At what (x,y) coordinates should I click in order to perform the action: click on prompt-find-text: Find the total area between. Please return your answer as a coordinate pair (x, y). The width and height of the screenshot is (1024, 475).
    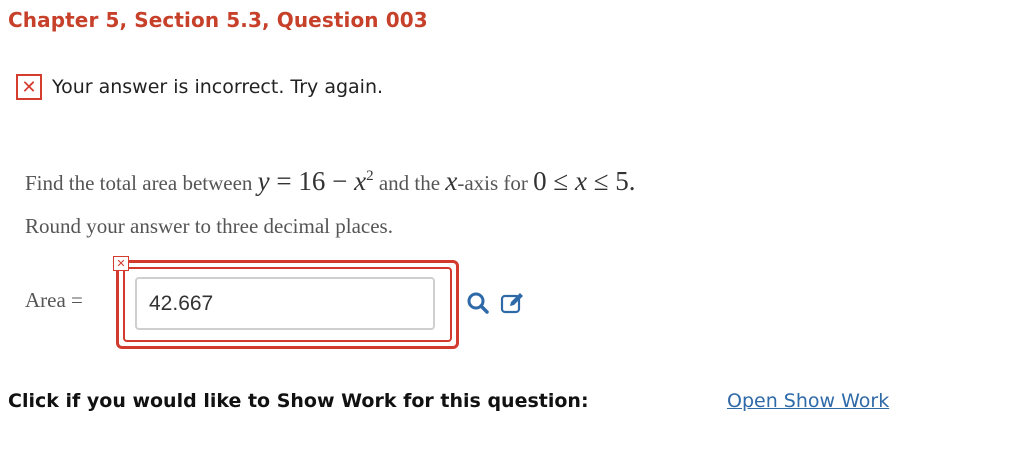
    Looking at the image, I should click on (139, 183).